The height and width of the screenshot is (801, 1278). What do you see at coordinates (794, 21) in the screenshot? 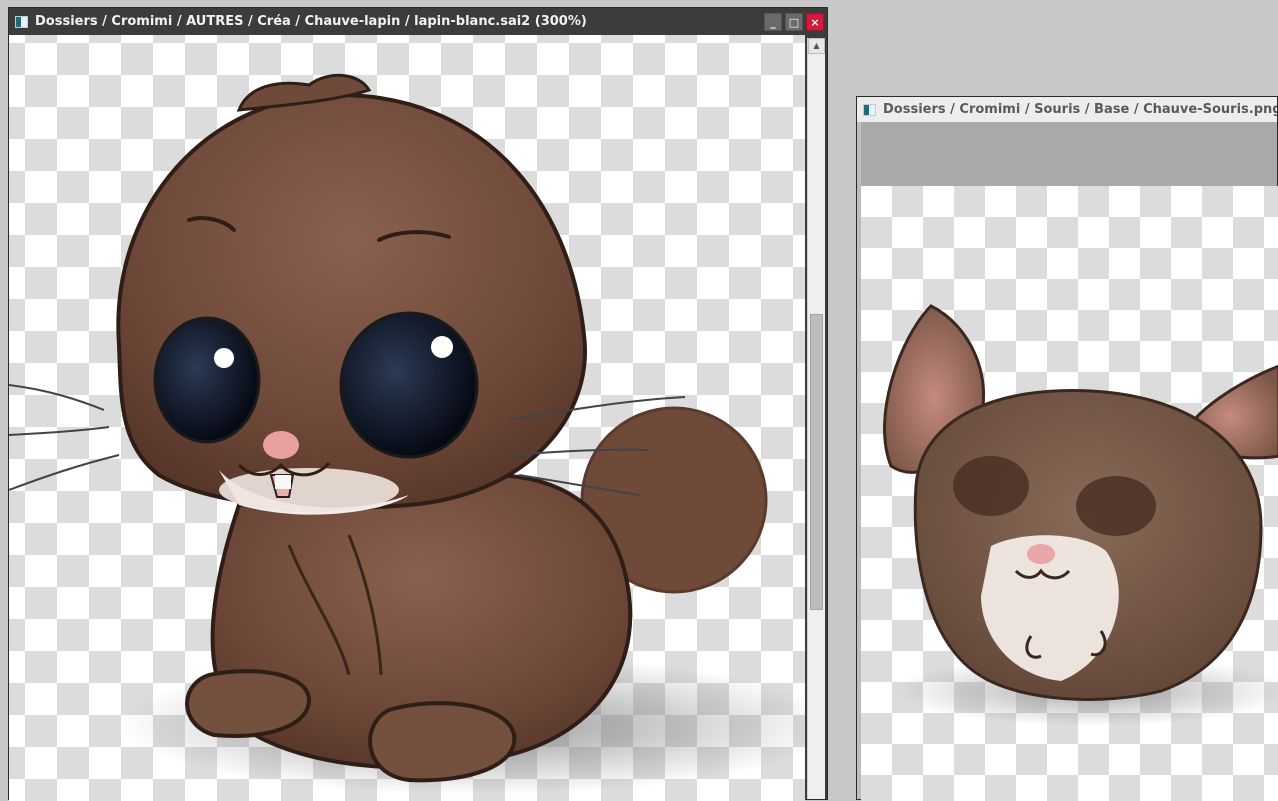
I see `maximize-button: □` at bounding box center [794, 21].